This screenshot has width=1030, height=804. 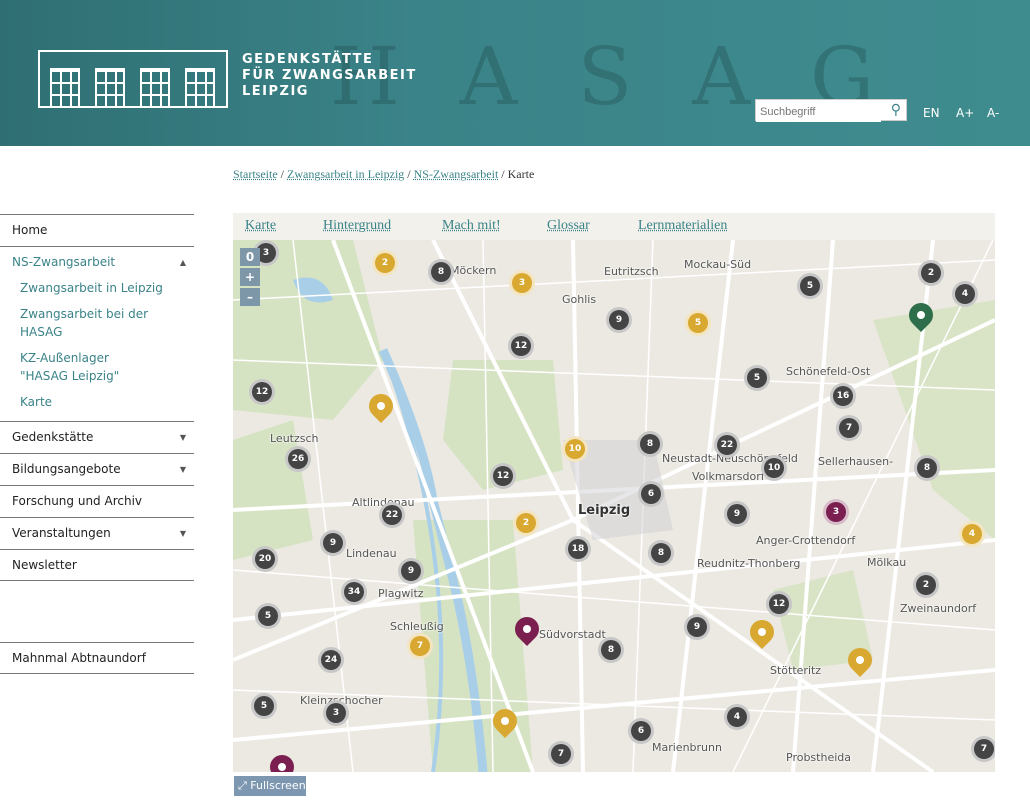 I want to click on sidebar-item-label: Home, so click(x=30, y=230).